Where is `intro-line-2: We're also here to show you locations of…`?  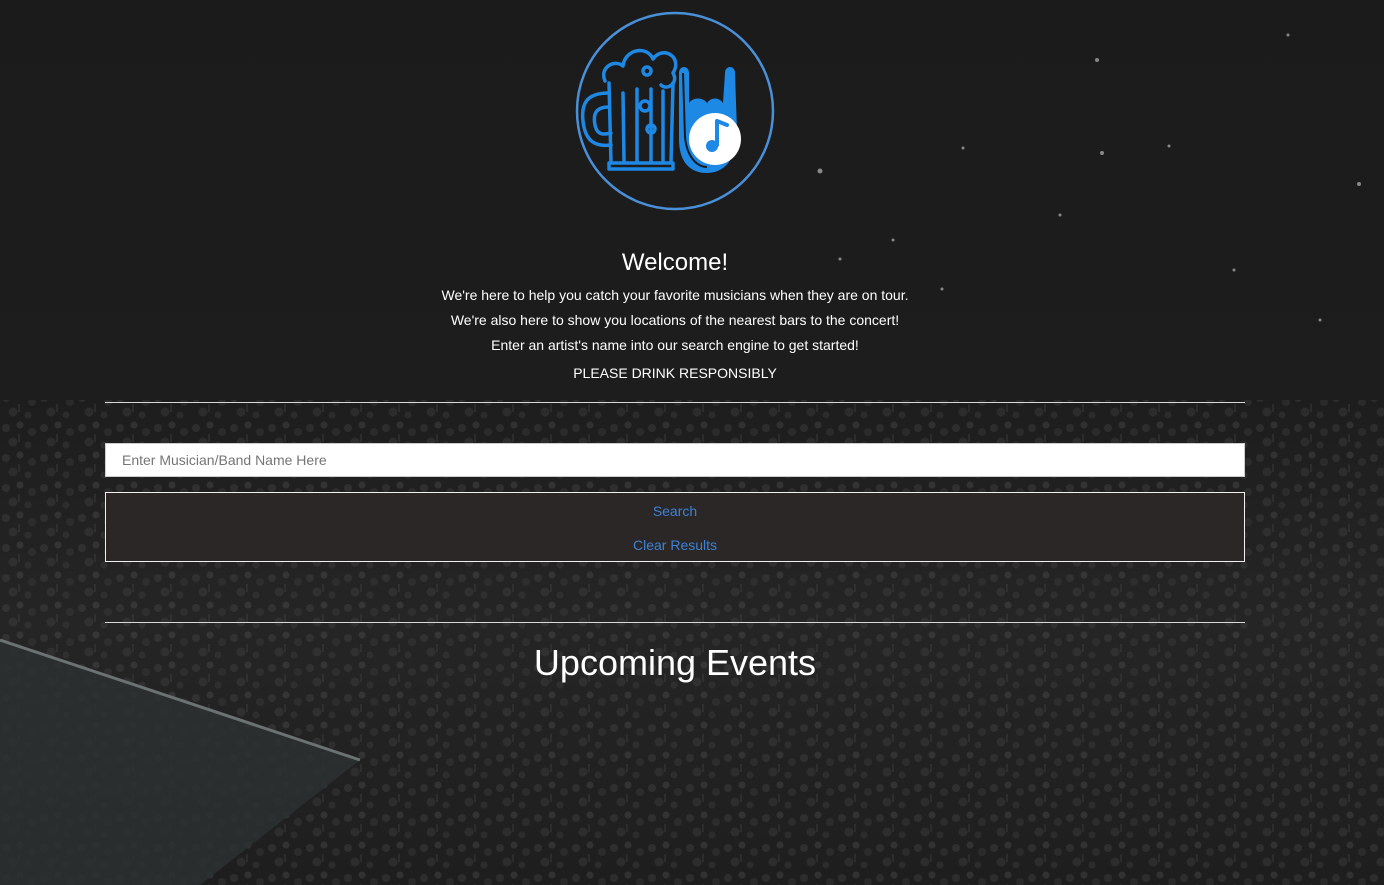
intro-line-2: We're also here to show you locations of… is located at coordinates (675, 320).